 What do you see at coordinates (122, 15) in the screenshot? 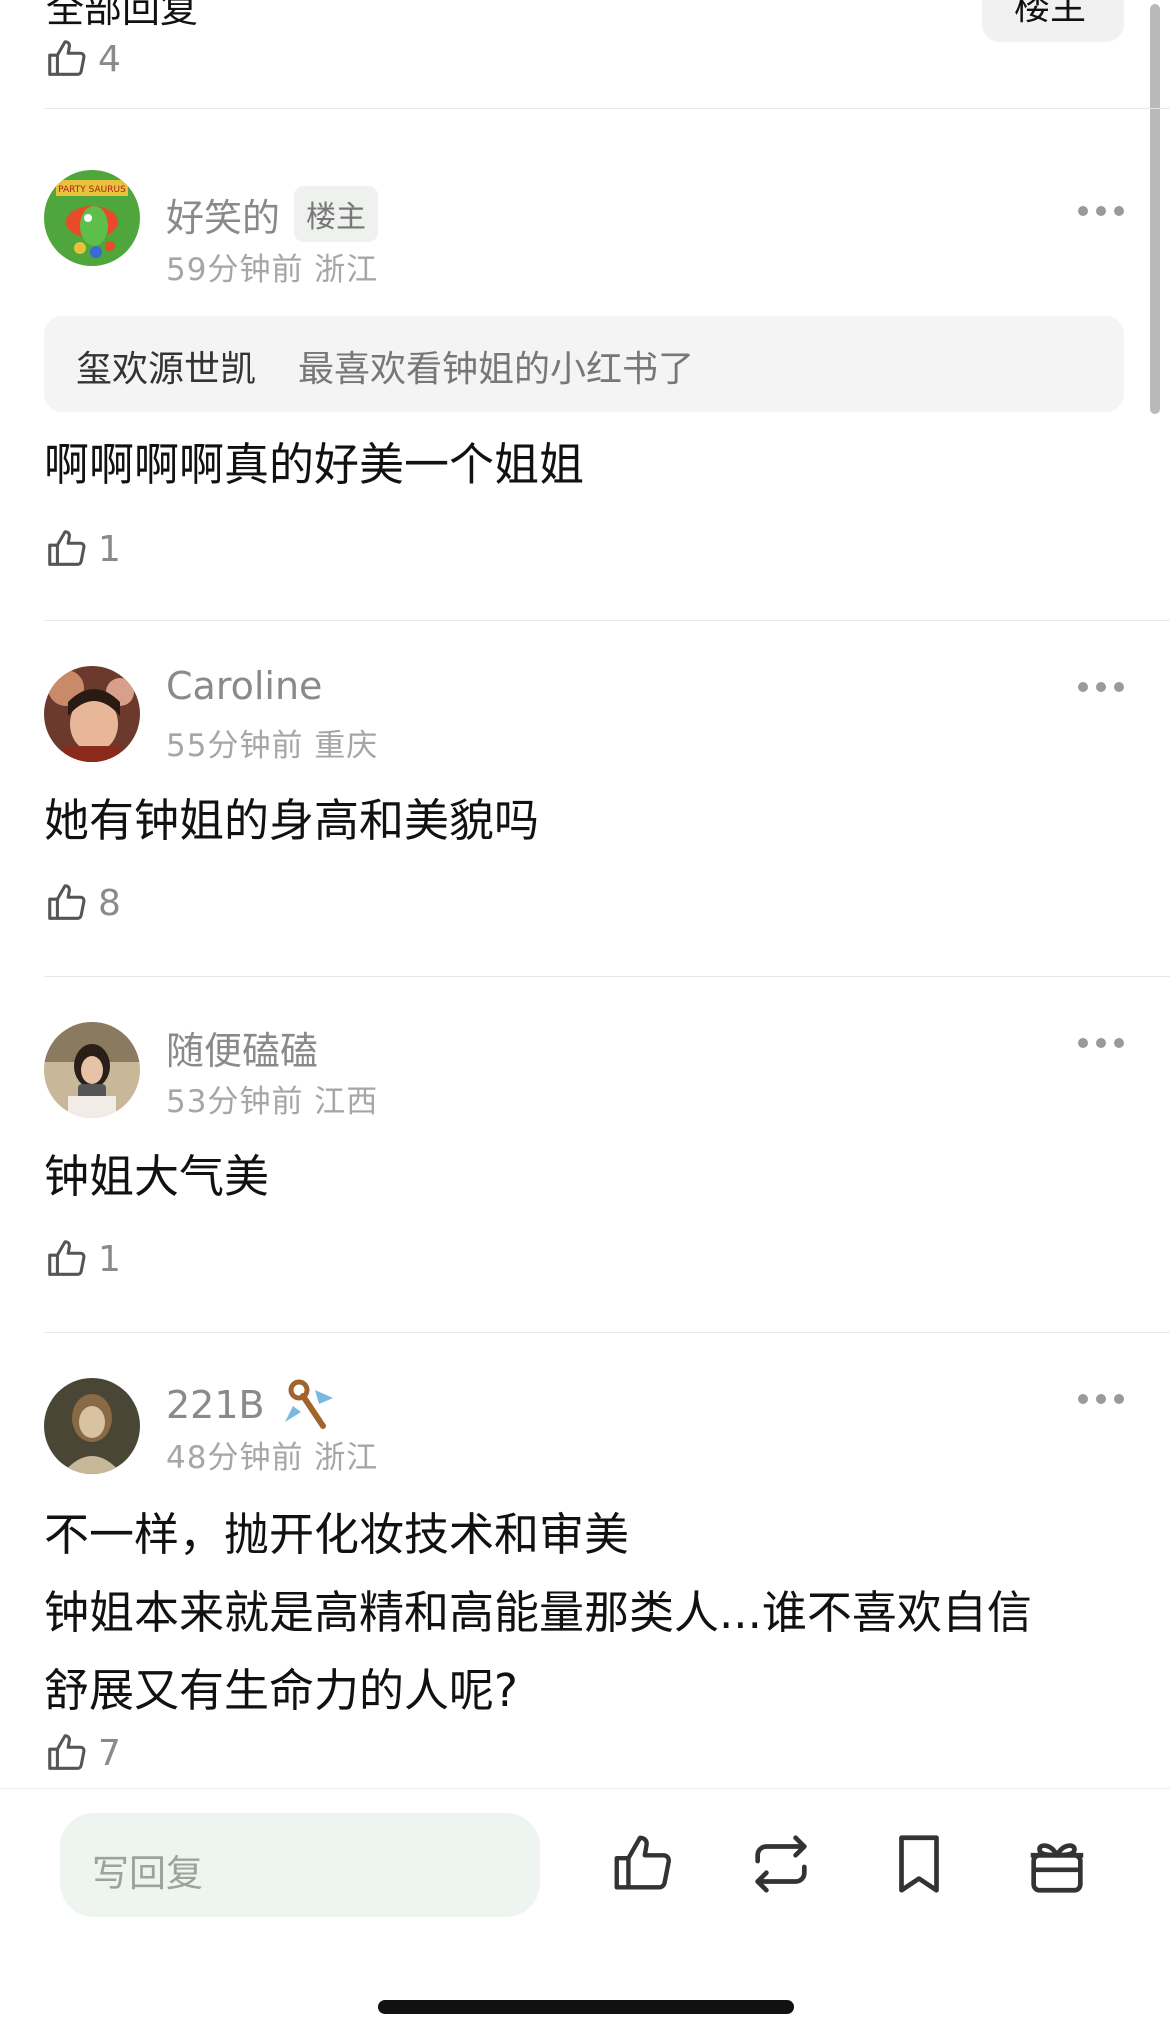
I see `replies-section-title: 全部回复` at bounding box center [122, 15].